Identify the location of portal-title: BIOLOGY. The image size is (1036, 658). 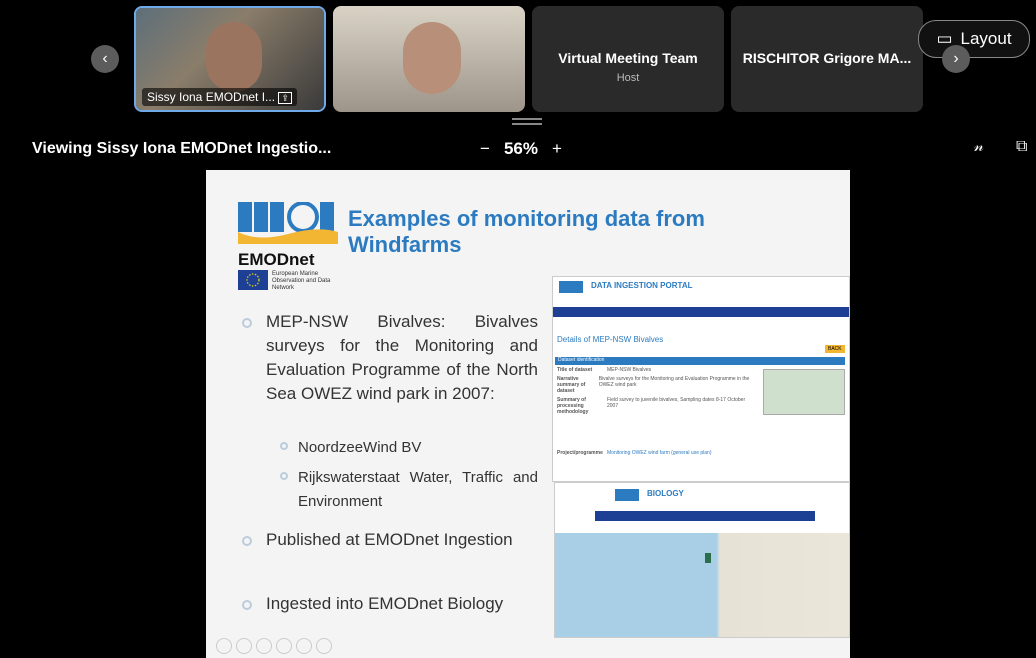
(665, 493).